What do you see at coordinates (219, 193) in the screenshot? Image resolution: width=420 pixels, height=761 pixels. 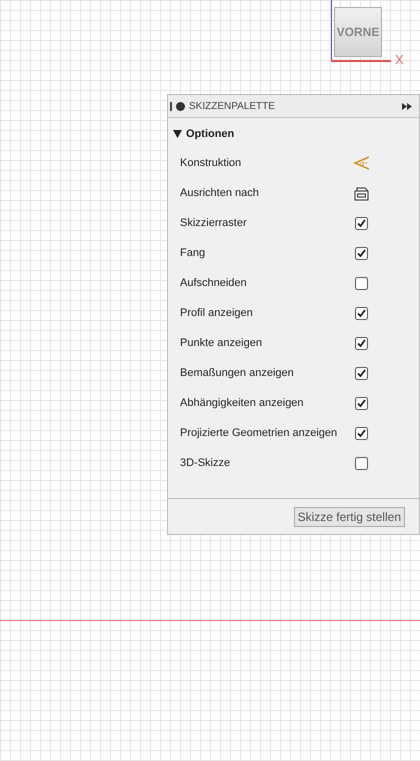 I see `option-label: Ausrichten nach` at bounding box center [219, 193].